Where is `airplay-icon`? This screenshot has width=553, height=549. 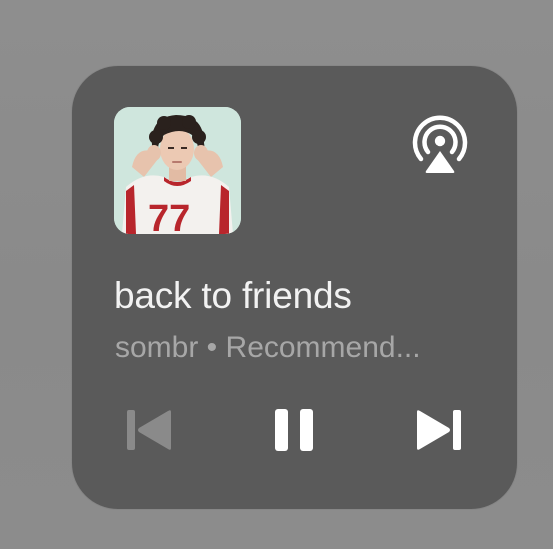
airplay-icon is located at coordinates (440, 144).